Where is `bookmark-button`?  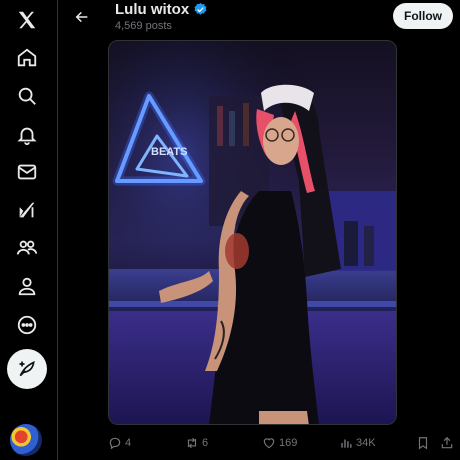 bookmark-button is located at coordinates (423, 443).